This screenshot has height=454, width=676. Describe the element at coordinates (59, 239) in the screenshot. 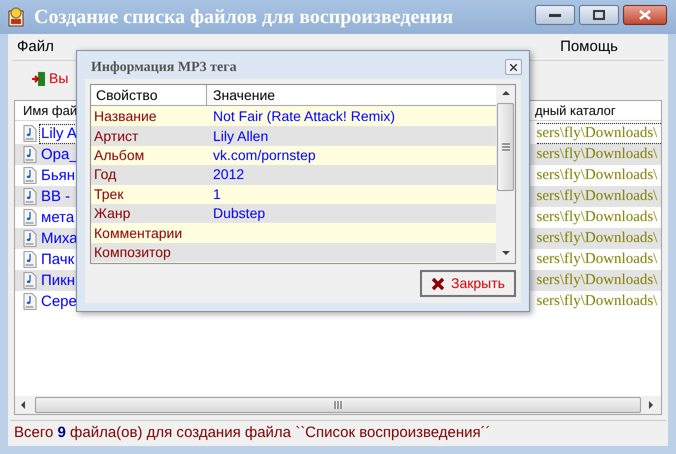

I see `file-name: Миха` at that location.